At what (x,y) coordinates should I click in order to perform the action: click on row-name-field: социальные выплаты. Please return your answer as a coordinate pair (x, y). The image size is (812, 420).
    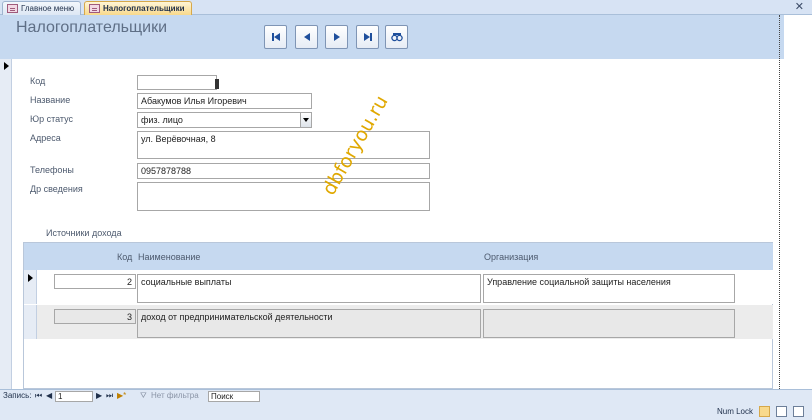
    Looking at the image, I should click on (309, 288).